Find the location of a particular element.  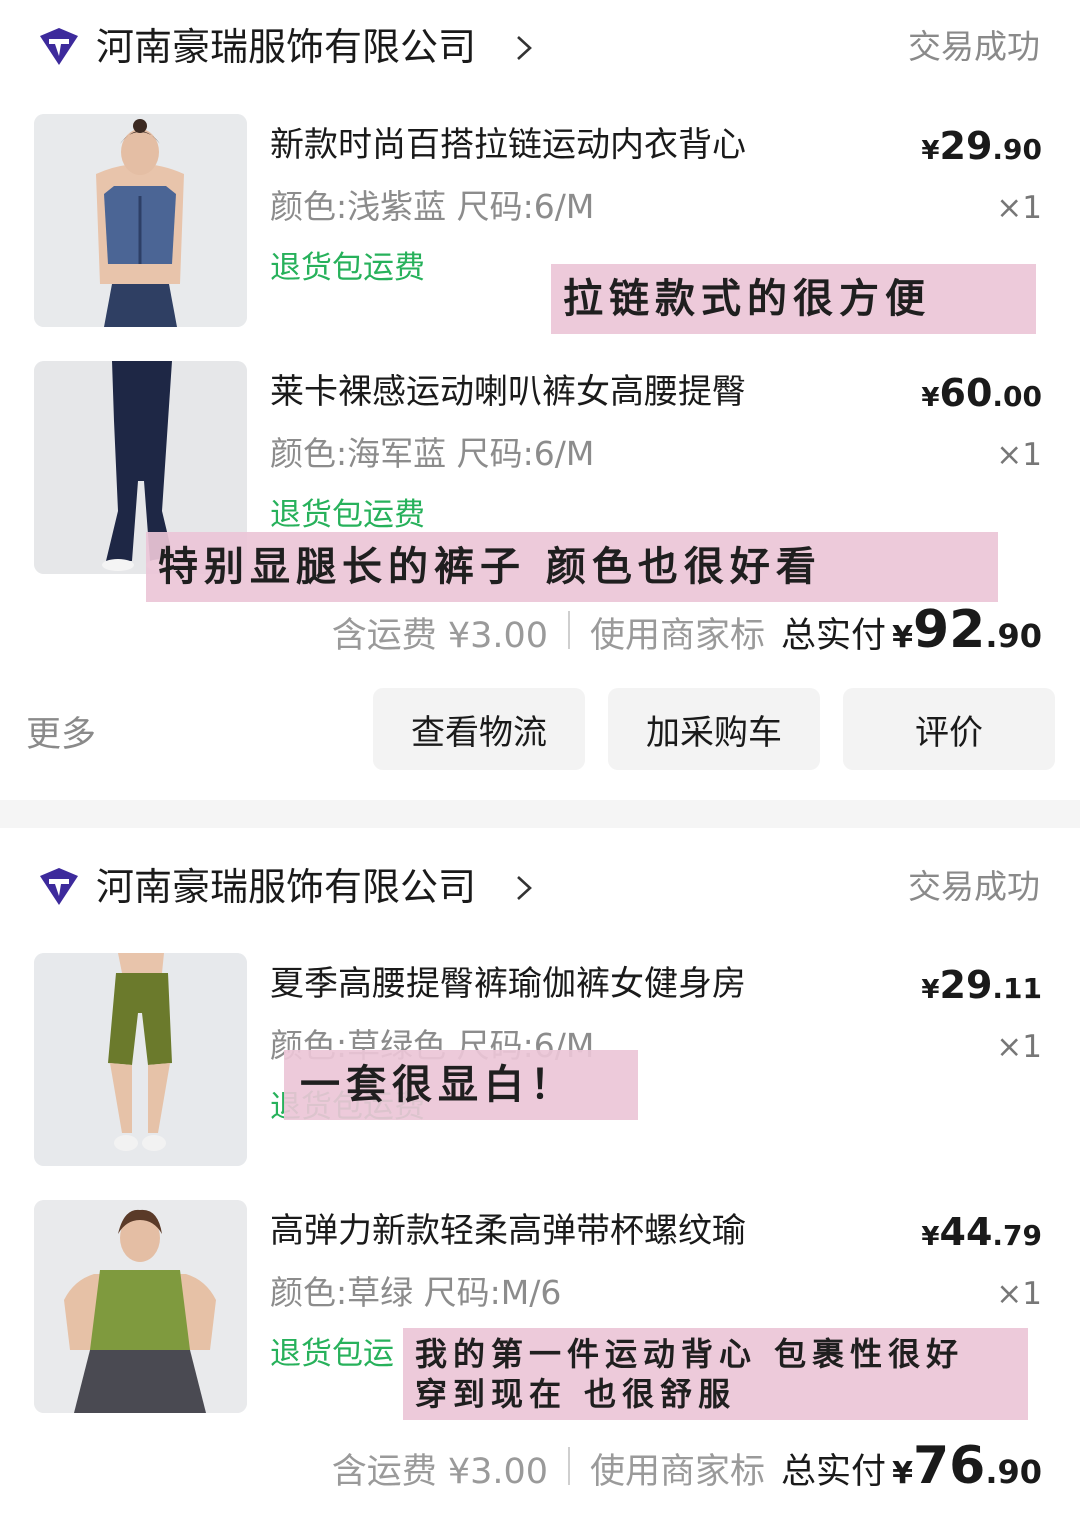

order-summary: 含运费 ¥3.00 使用商家标 总实付 ¥ 92 .90 is located at coordinates (687, 630).